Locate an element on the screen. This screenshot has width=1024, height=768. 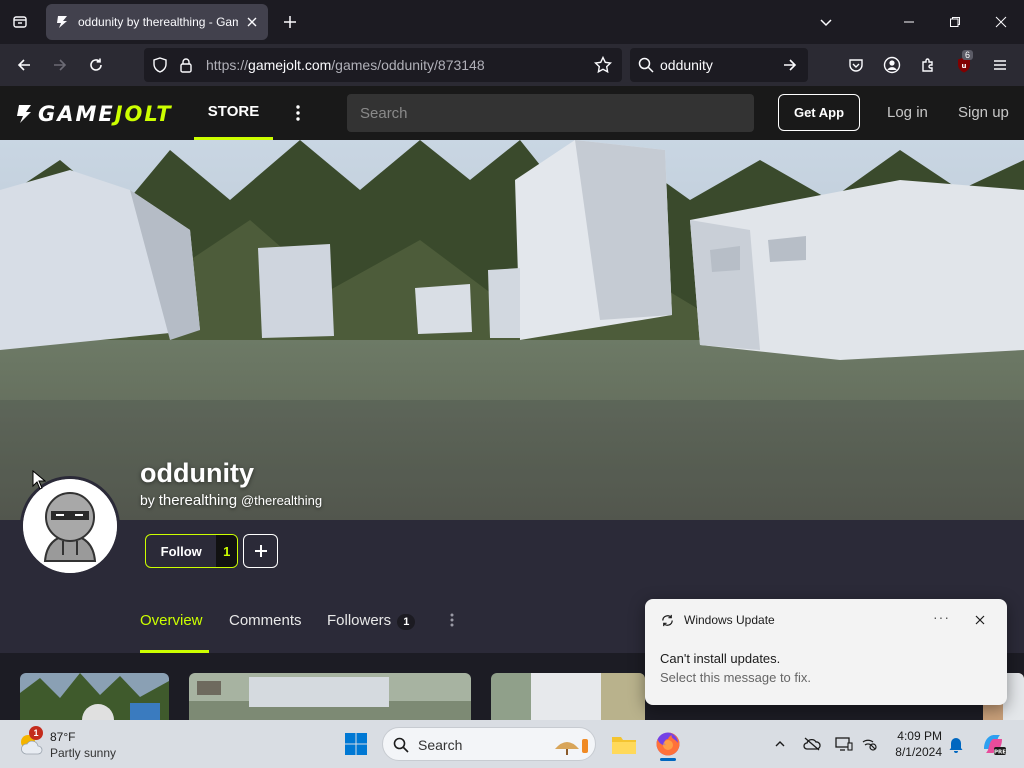
gamejolt-logo: GAMEJOLT is located at coordinates (93, 114).